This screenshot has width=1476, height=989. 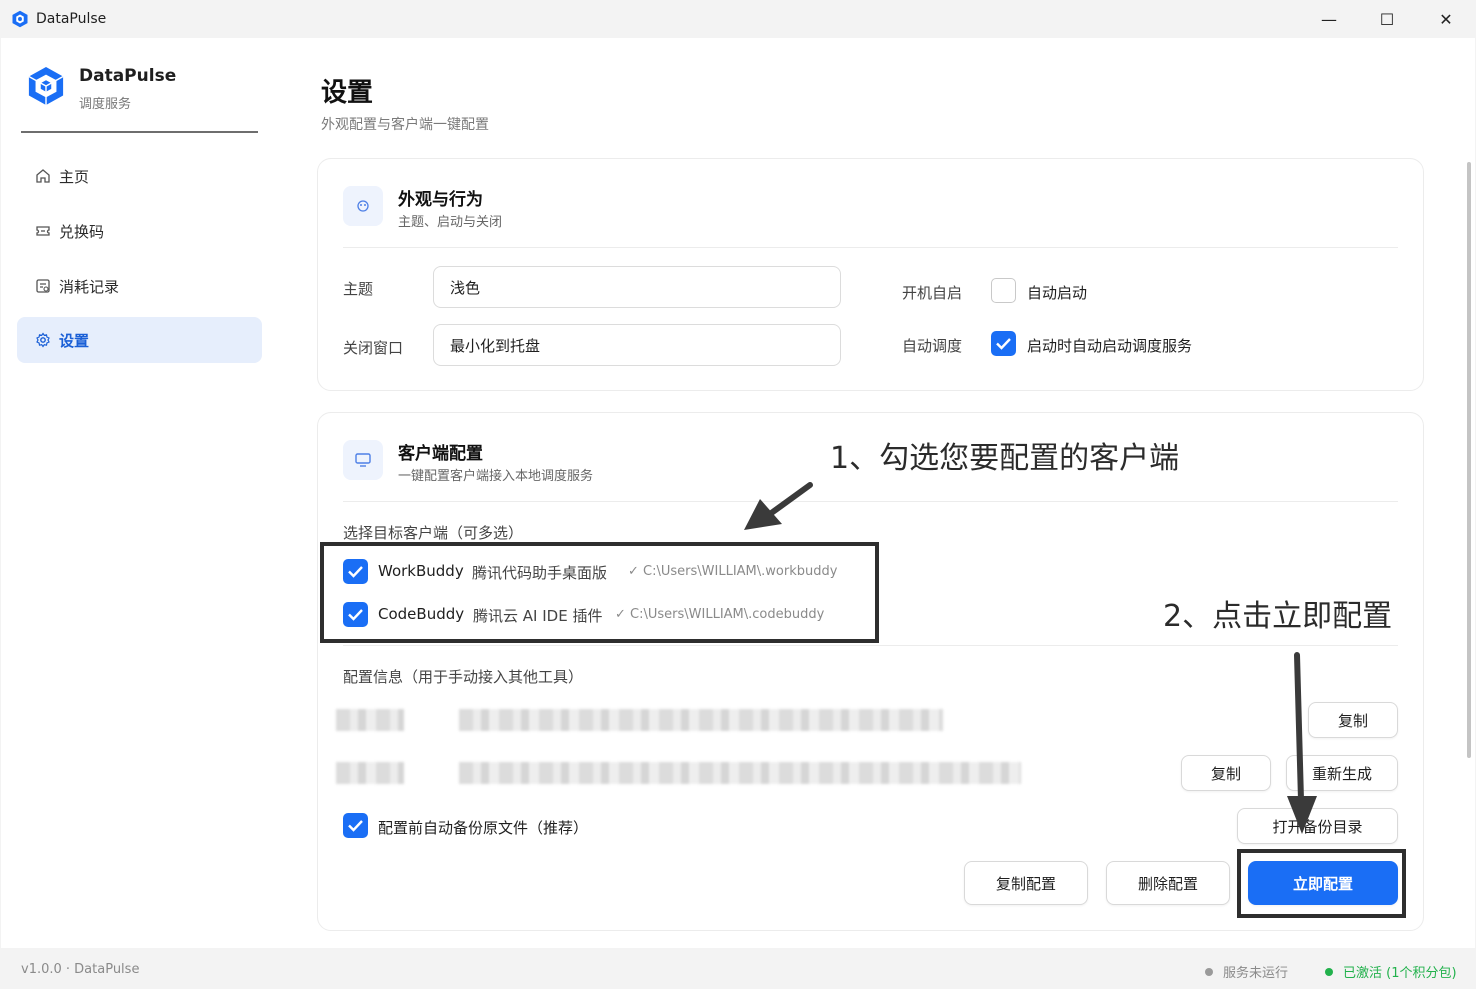 I want to click on page-subtitle: 外观配置与客户端一键配置, so click(x=405, y=125).